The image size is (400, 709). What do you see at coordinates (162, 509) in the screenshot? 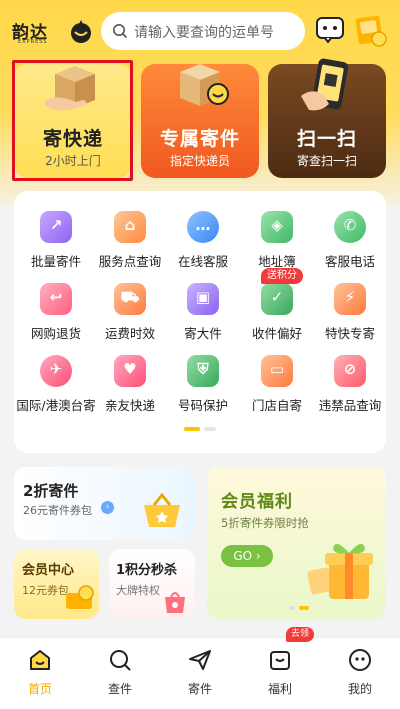
I see `coupon-basket-icon` at bounding box center [162, 509].